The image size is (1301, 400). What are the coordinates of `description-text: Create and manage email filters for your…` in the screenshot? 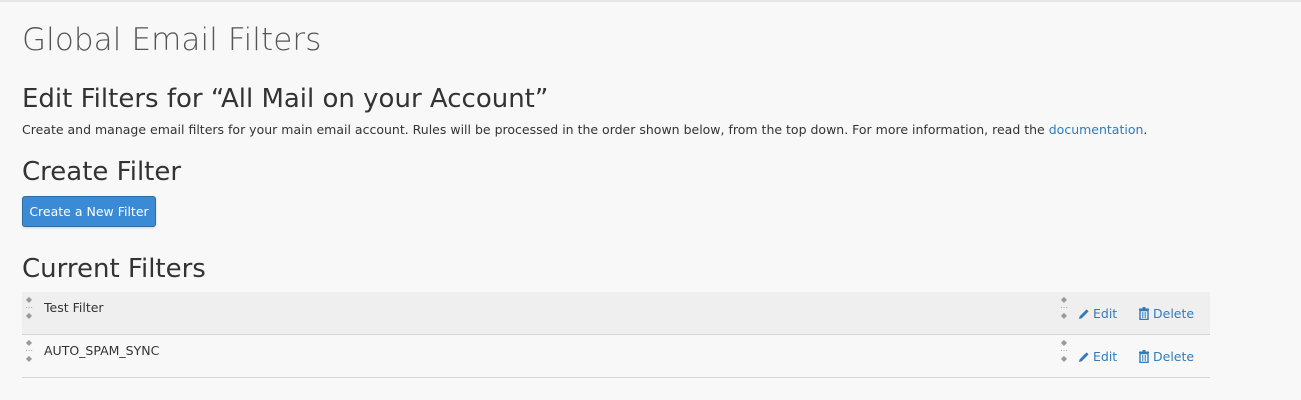 It's located at (535, 129).